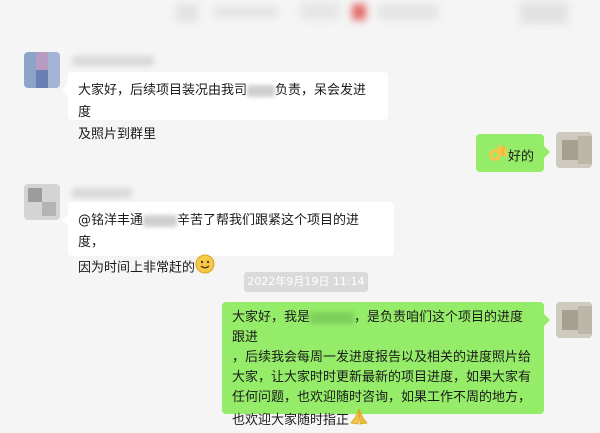 Image resolution: width=600 pixels, height=433 pixels. I want to click on ok-hand-icon, so click(497, 157).